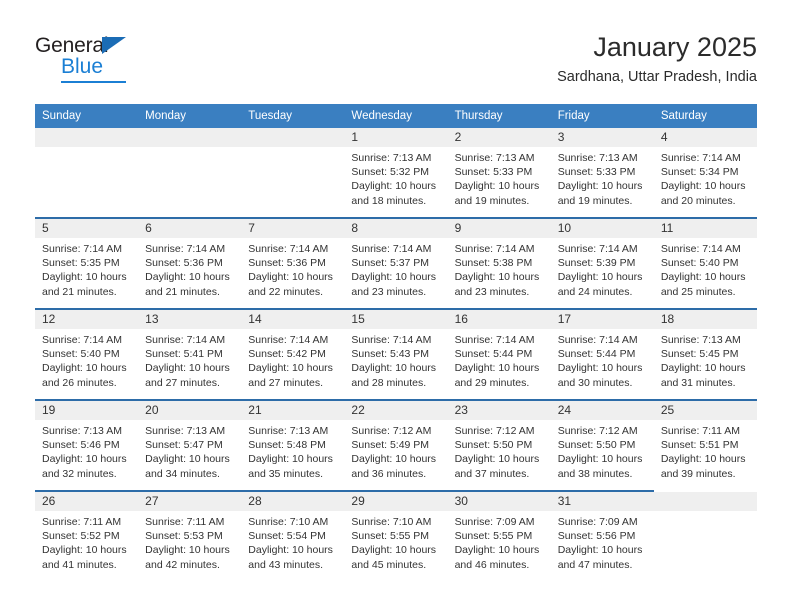 Image resolution: width=792 pixels, height=612 pixels. What do you see at coordinates (81, 445) in the screenshot?
I see `sunset-text: Sunset: 5:46 PM` at bounding box center [81, 445].